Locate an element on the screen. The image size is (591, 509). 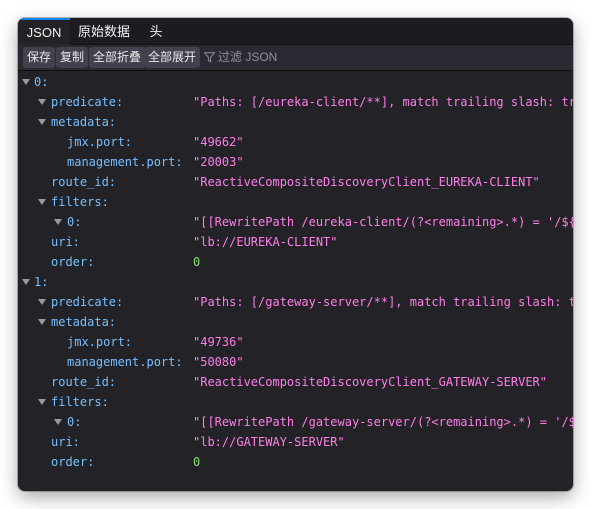
tree-row: 1: is located at coordinates (295, 282).